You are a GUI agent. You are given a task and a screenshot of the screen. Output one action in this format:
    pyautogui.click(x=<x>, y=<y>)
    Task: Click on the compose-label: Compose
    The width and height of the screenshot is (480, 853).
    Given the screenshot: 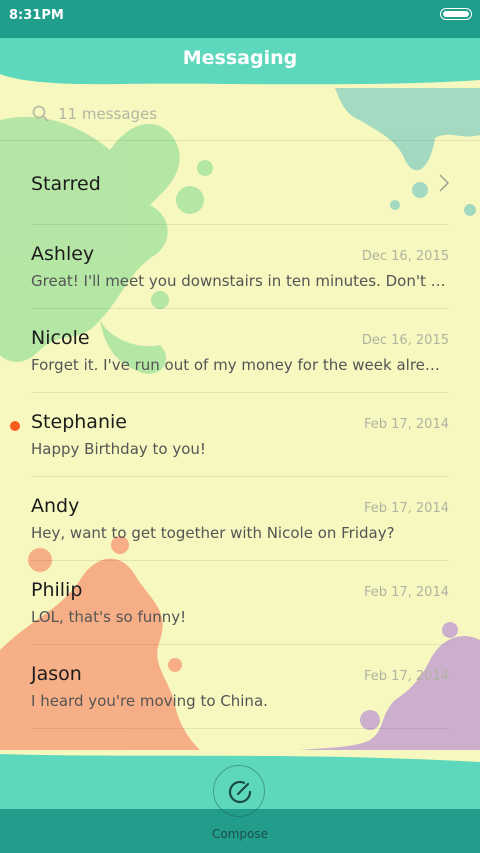 What is the action you would take?
    pyautogui.click(x=239, y=834)
    